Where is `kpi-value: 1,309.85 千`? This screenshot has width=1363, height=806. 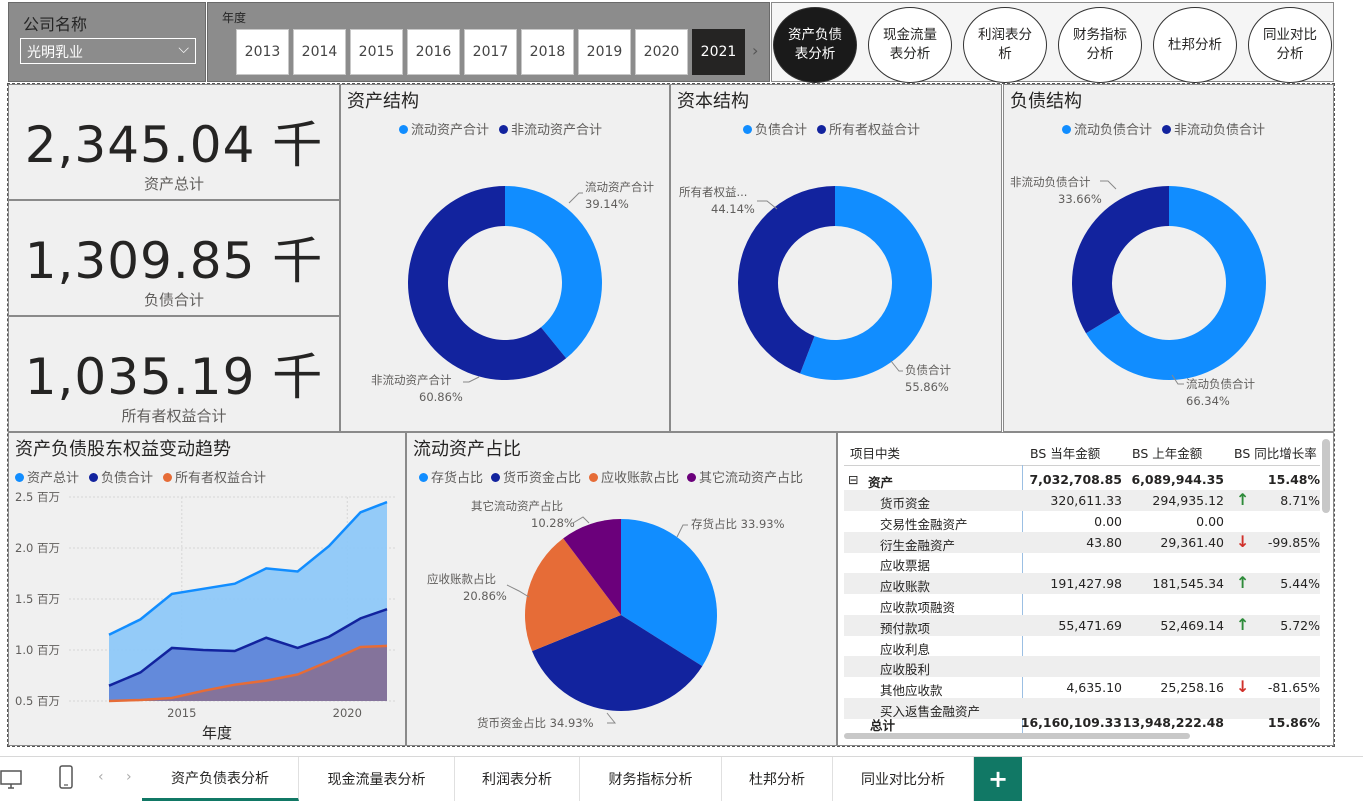 kpi-value: 1,309.85 千 is located at coordinates (174, 261).